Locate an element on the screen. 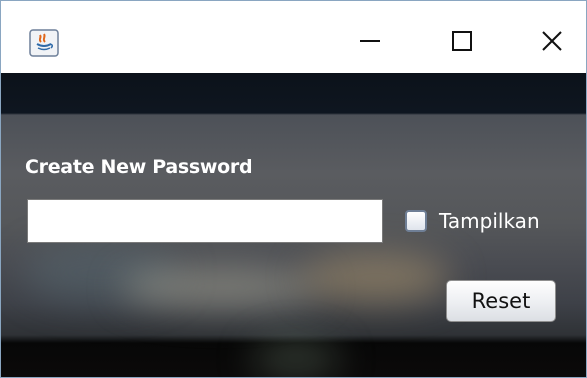 This screenshot has width=587, height=378. close-button is located at coordinates (552, 43).